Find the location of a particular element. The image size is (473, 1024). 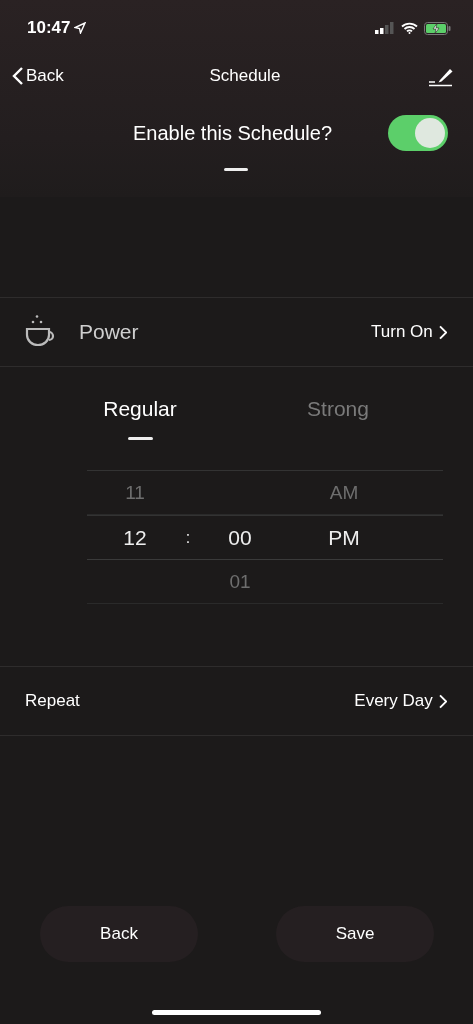

period-option: PM is located at coordinates (344, 537).